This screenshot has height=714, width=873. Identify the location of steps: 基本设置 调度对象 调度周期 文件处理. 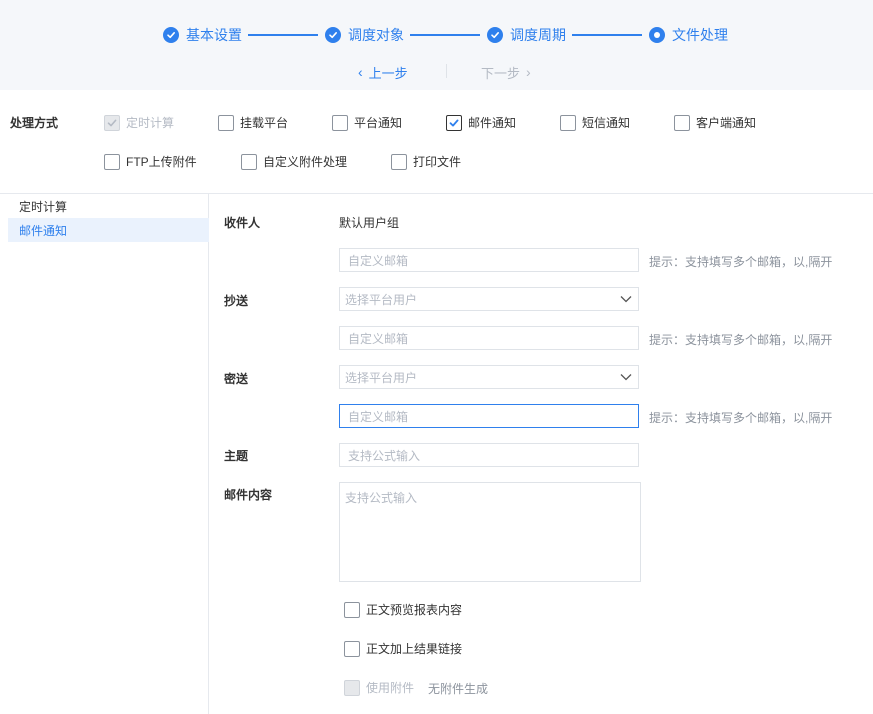
(436, 35).